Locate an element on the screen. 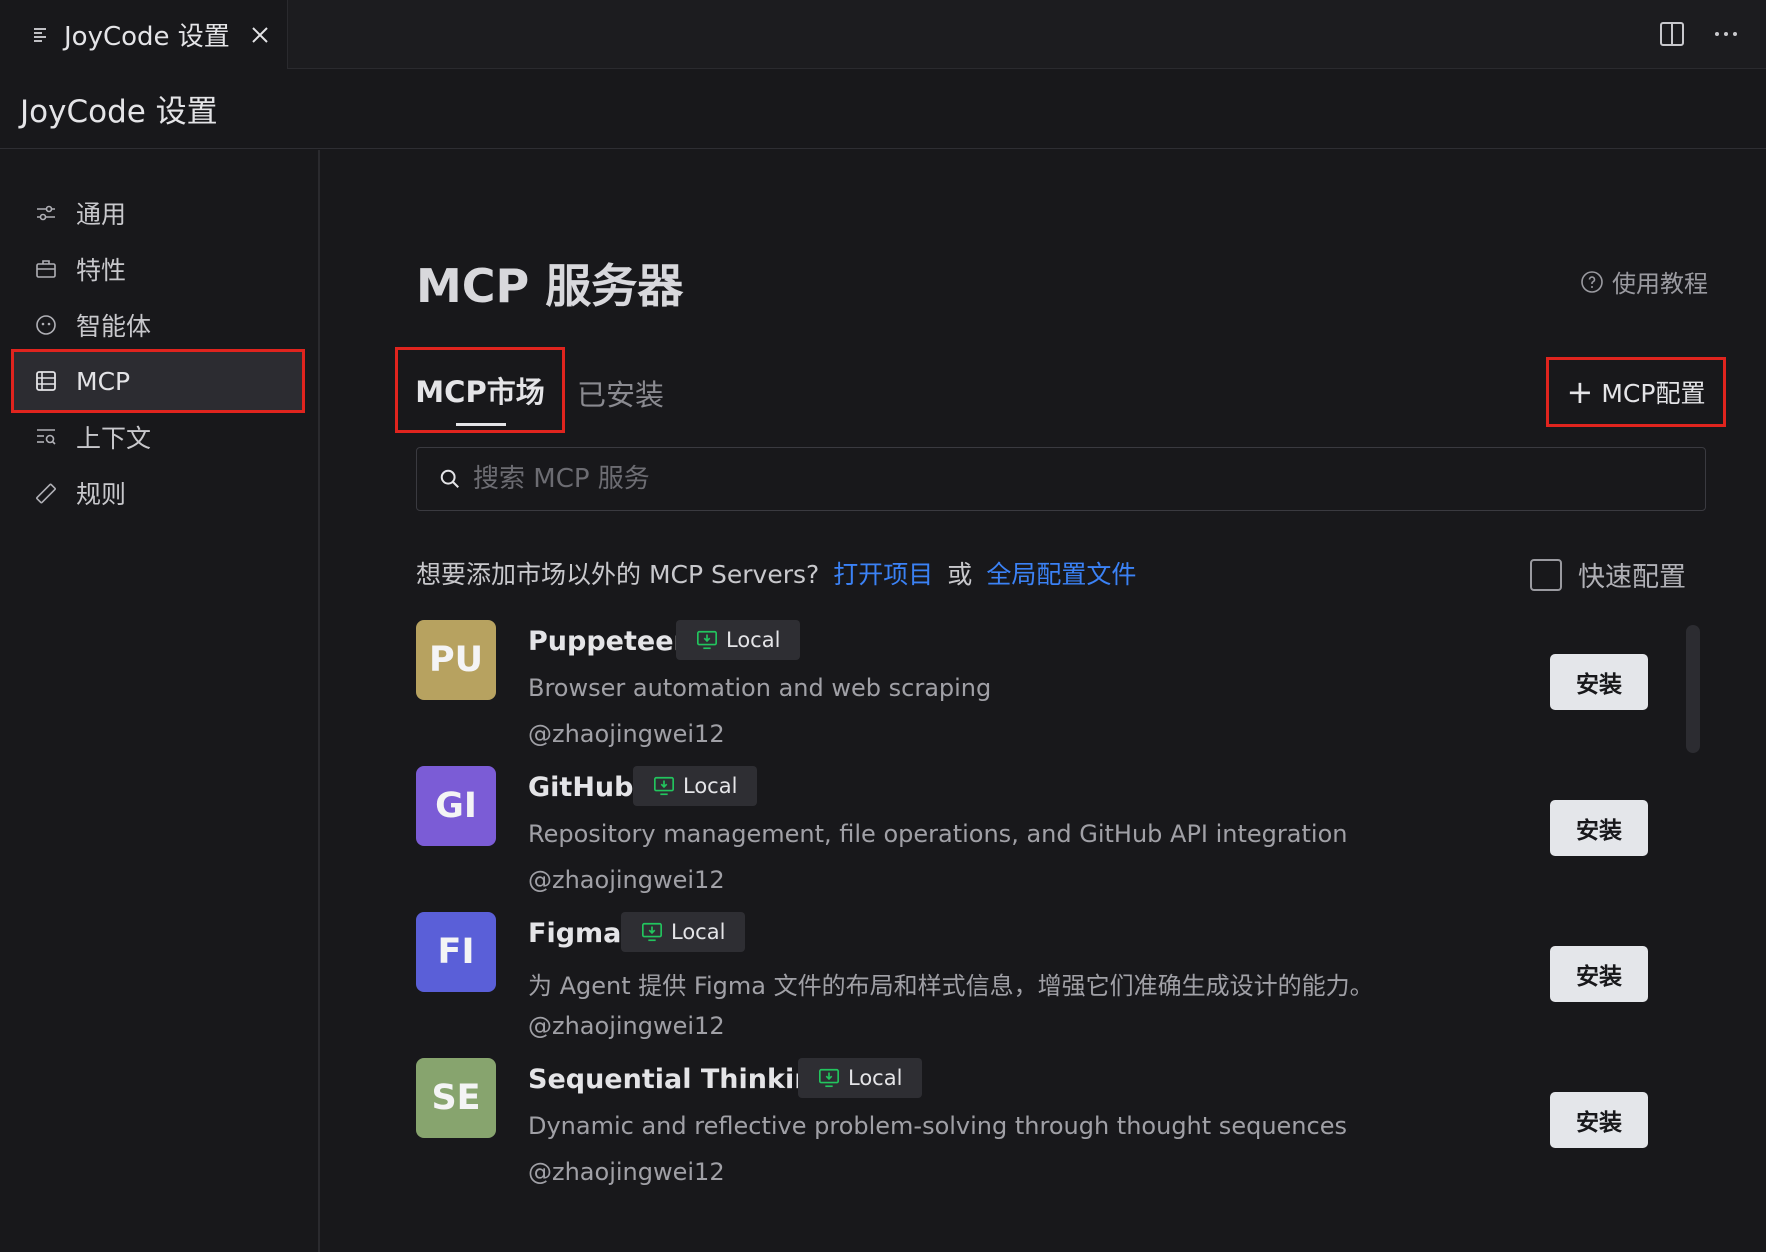  plus-icon: + is located at coordinates (1580, 392).